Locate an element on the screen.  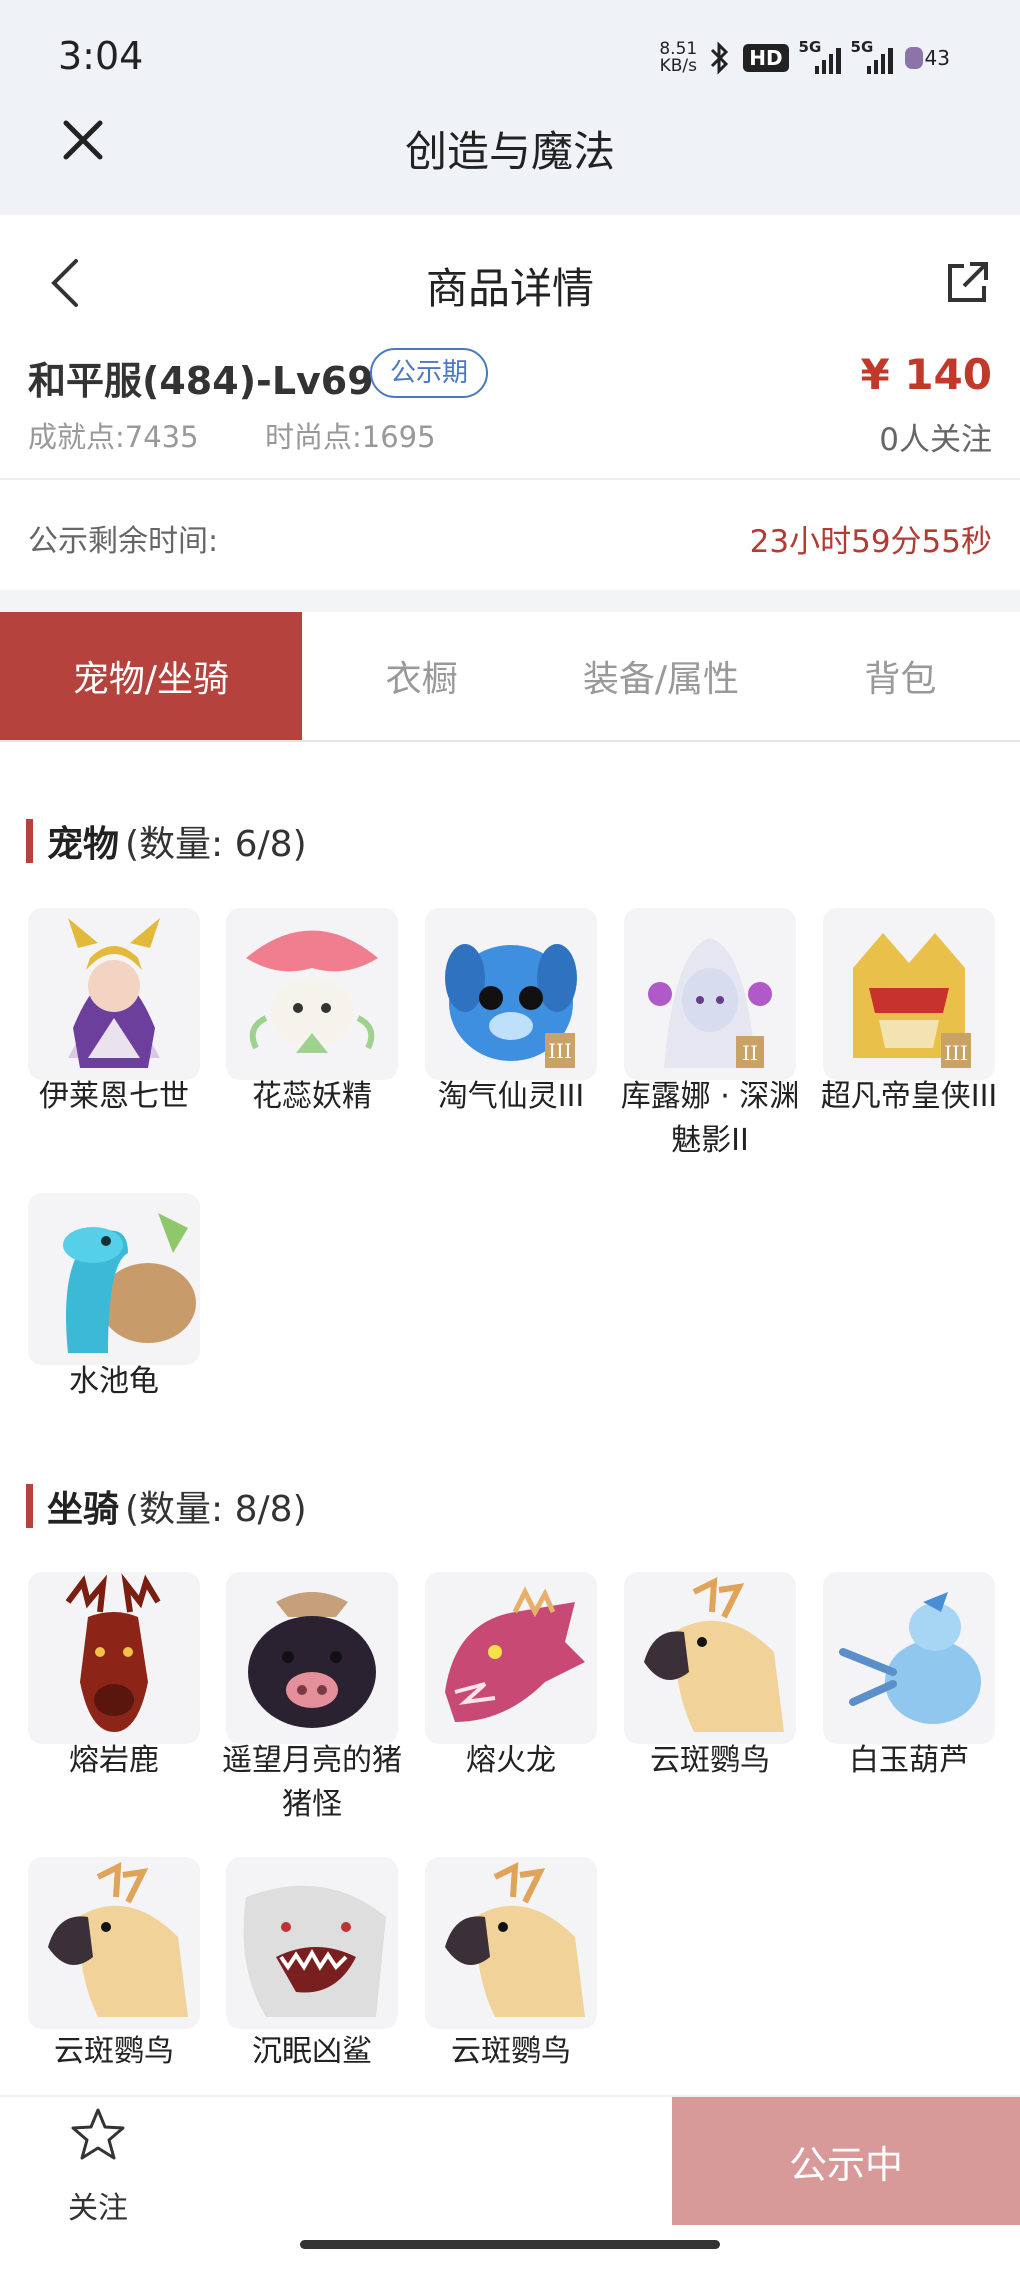
svg-text: II is located at coordinates (750, 1053).